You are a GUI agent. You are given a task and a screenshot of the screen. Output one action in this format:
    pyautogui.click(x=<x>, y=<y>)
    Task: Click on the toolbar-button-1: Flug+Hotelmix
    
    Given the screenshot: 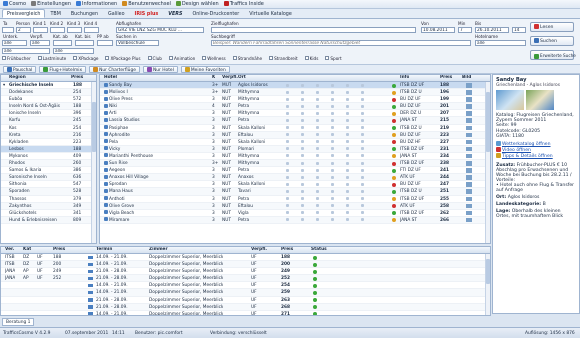 What is the action you would take?
    pyautogui.click(x=63, y=69)
    